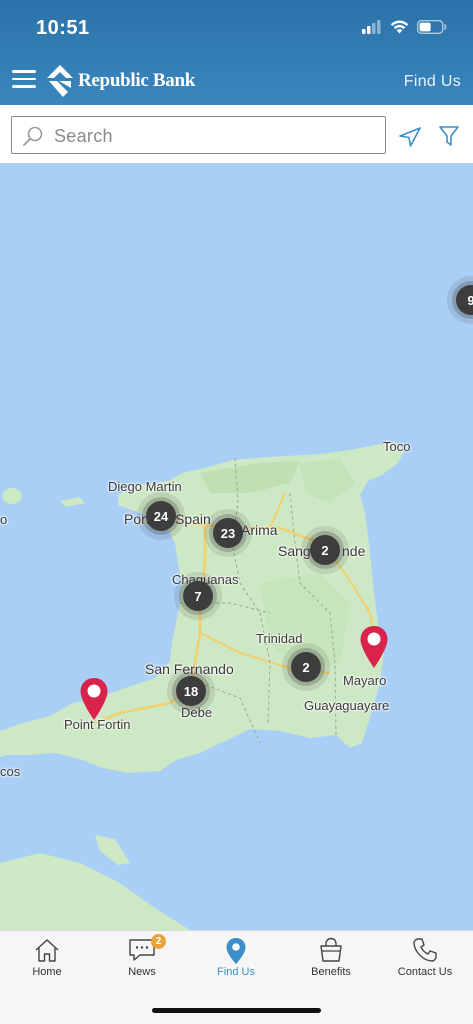  I want to click on tab-benefits: Benefits, so click(331, 961).